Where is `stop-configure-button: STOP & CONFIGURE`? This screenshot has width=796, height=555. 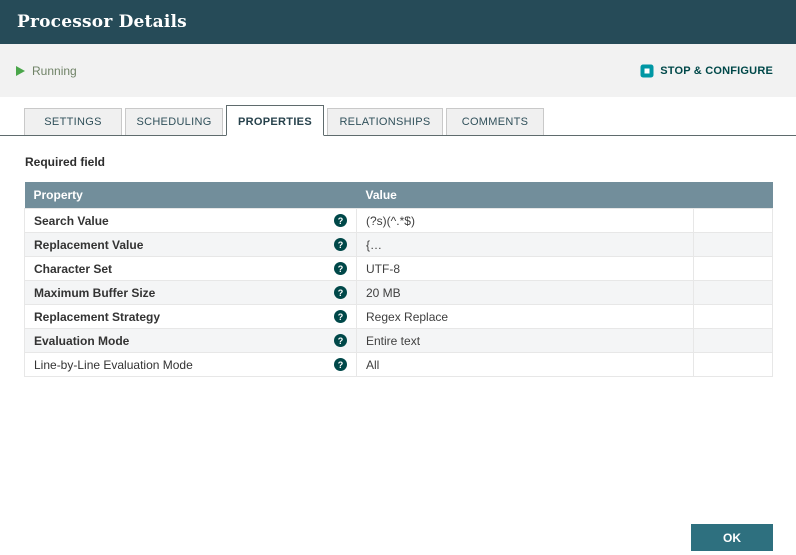 stop-configure-button: STOP & CONFIGURE is located at coordinates (706, 71).